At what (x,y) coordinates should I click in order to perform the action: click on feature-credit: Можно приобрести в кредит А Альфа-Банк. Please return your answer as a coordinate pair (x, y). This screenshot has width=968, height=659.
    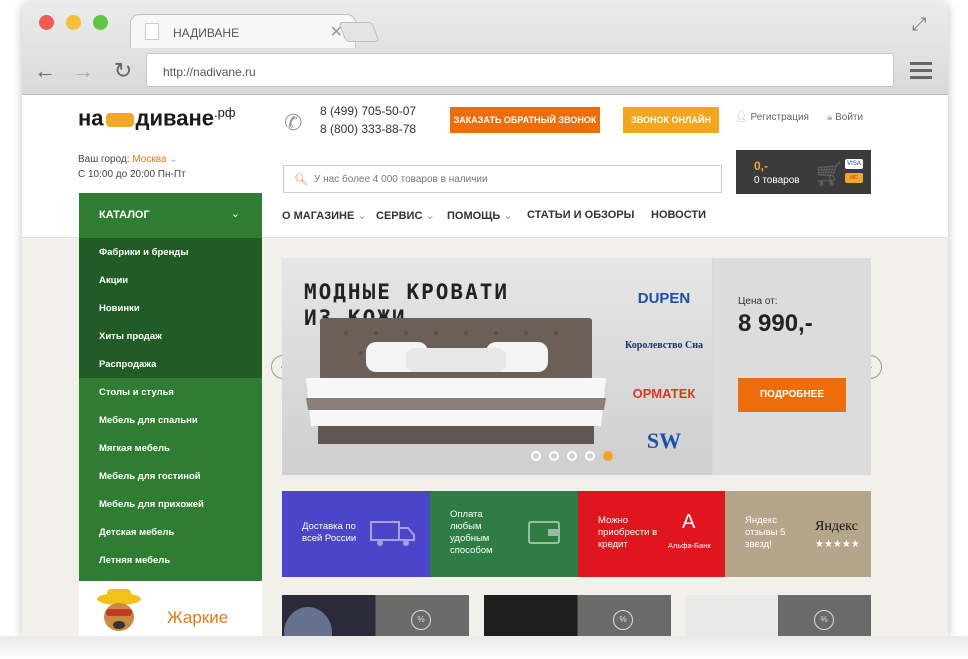
    Looking at the image, I should click on (652, 534).